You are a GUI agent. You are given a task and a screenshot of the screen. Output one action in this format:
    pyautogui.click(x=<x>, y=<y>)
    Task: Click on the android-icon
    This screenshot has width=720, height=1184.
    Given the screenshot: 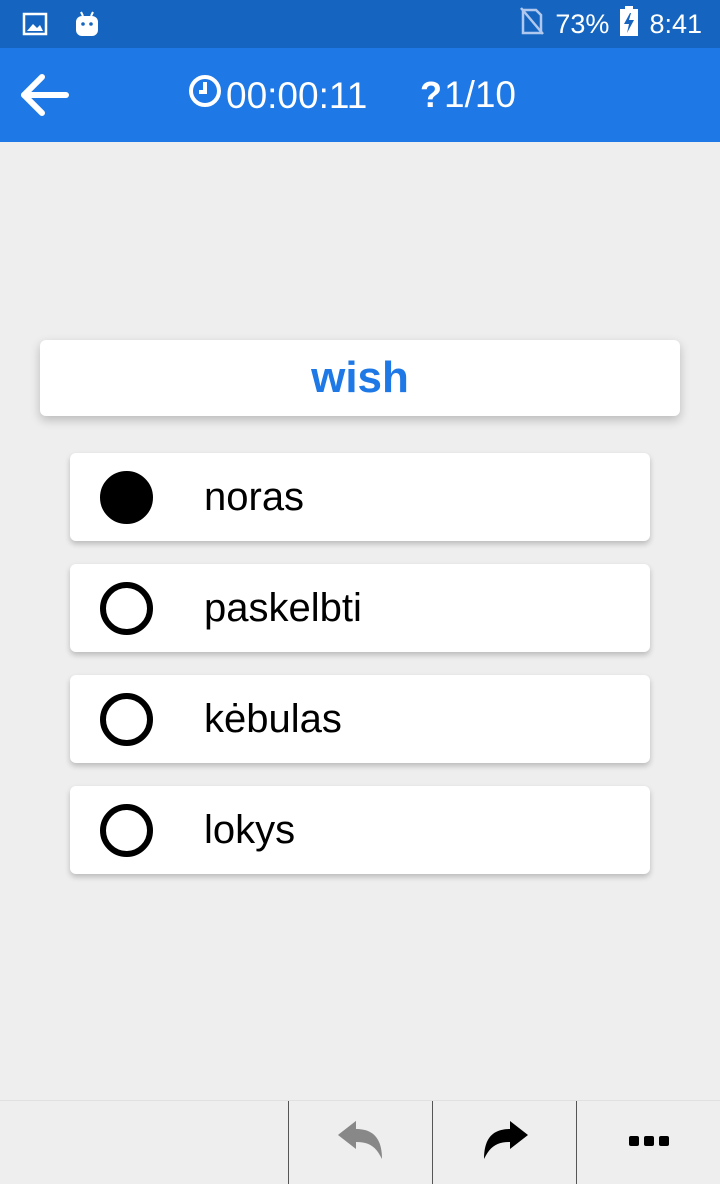 What is the action you would take?
    pyautogui.click(x=87, y=26)
    